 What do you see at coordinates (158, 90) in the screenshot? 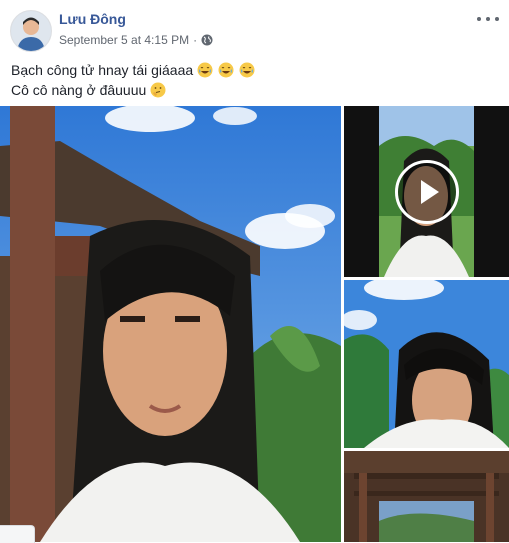
I see `thinking-face-emoji` at bounding box center [158, 90].